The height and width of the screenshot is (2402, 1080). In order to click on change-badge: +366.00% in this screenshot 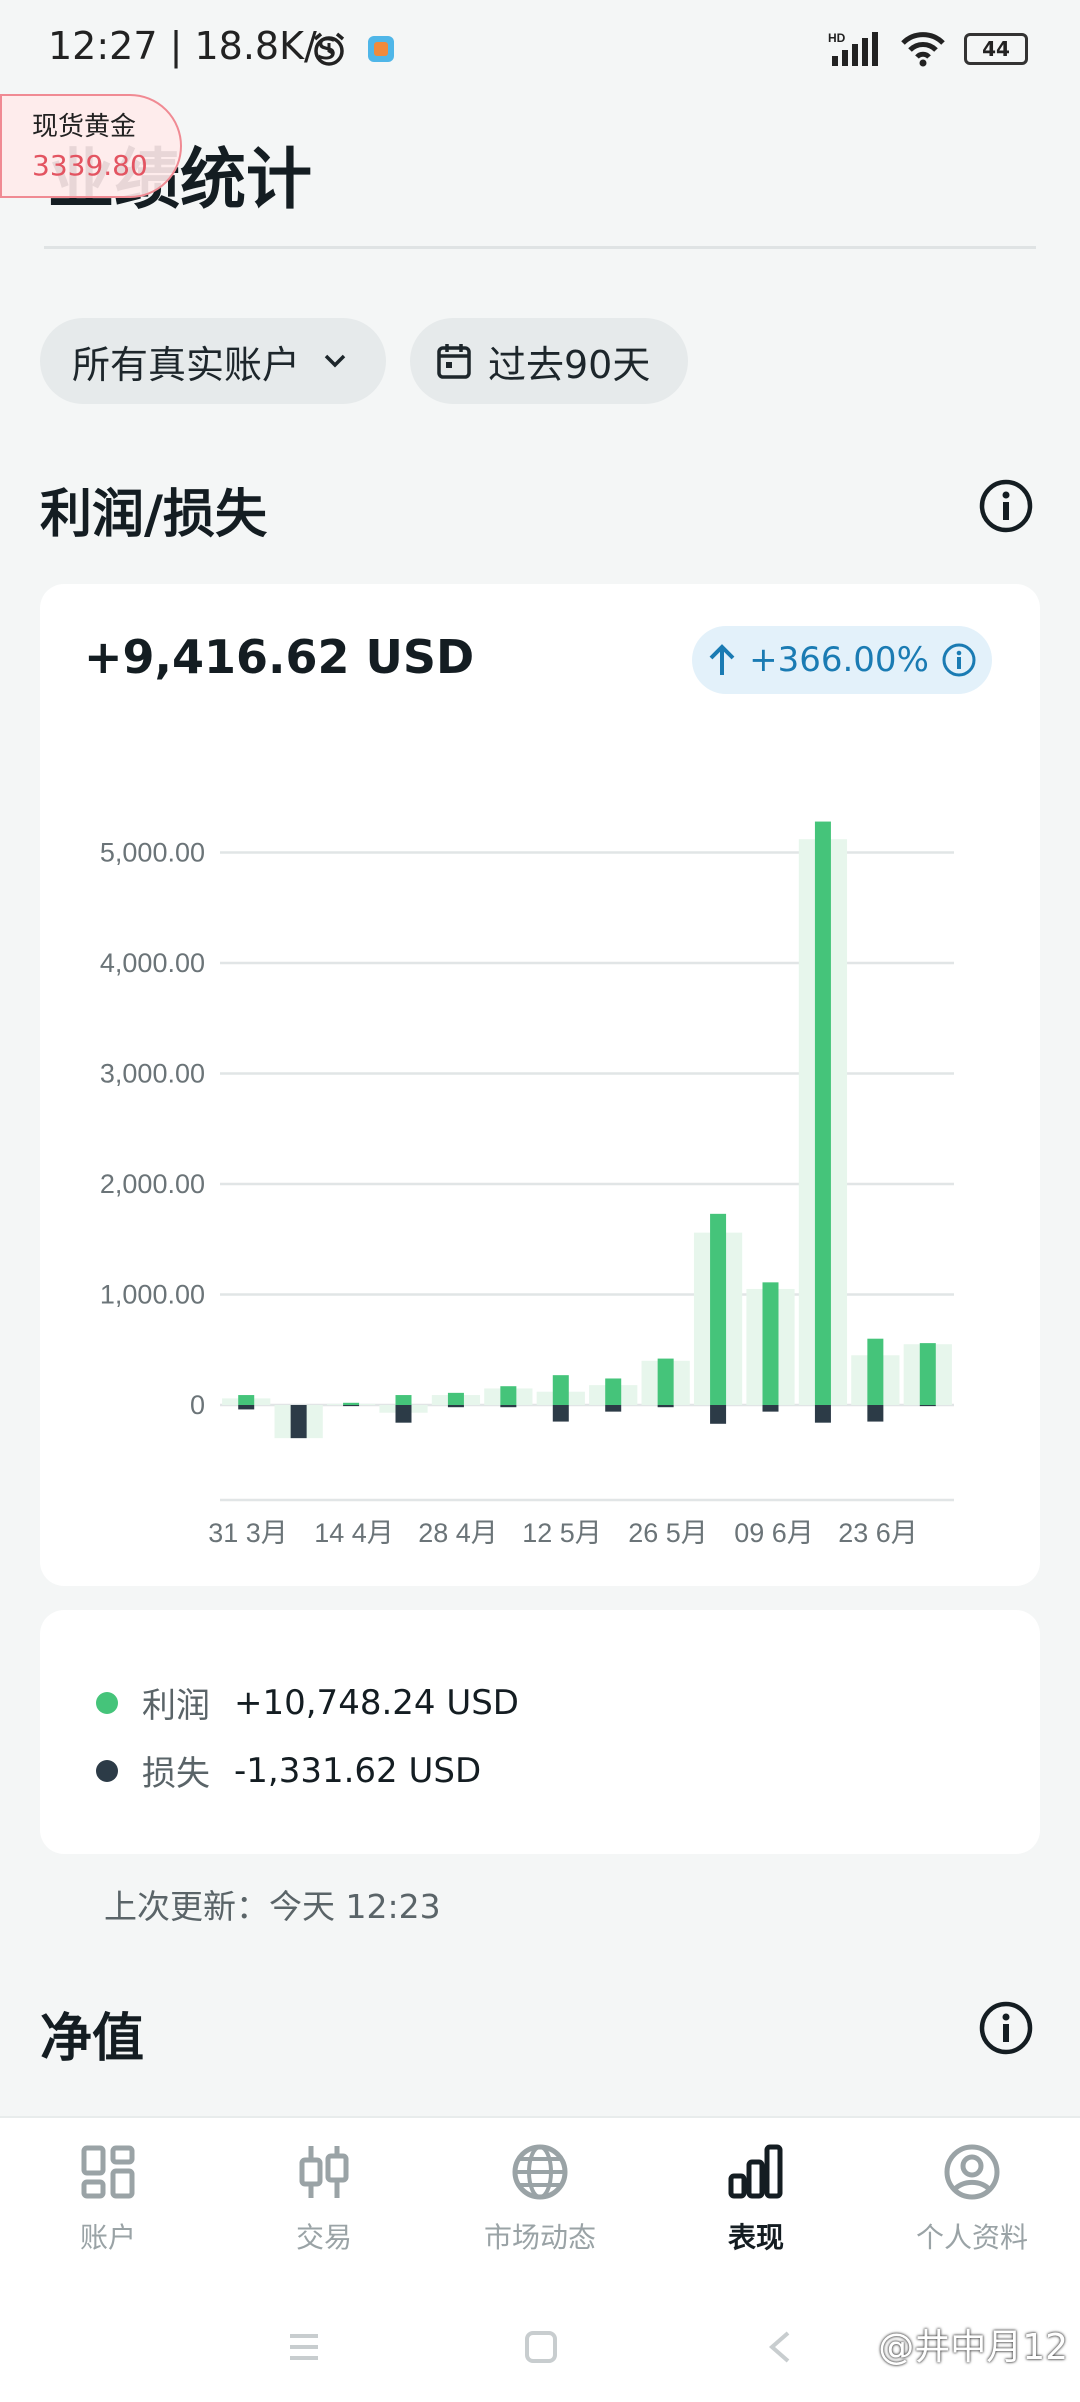, I will do `click(842, 660)`.